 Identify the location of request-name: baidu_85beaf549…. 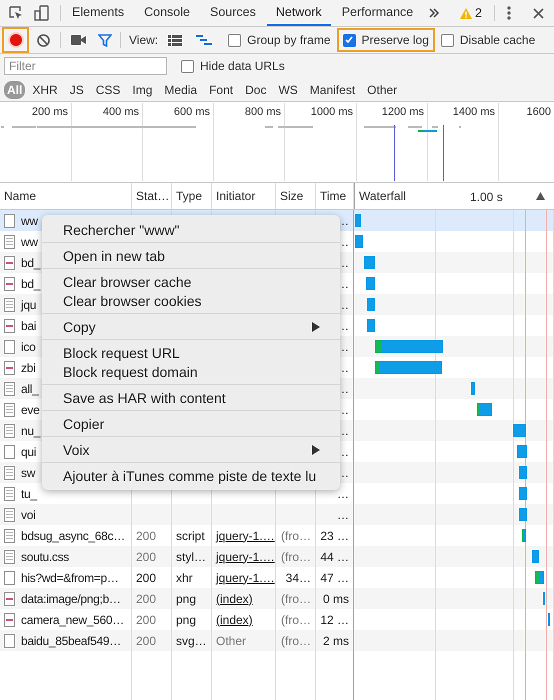
(71, 641).